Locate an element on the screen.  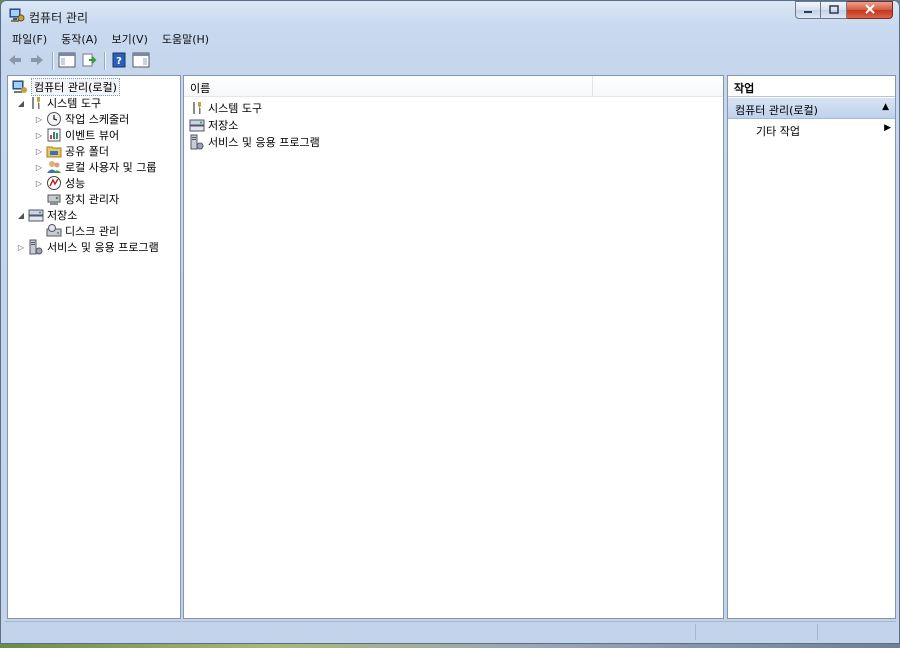
status-bar is located at coordinates (450, 631).